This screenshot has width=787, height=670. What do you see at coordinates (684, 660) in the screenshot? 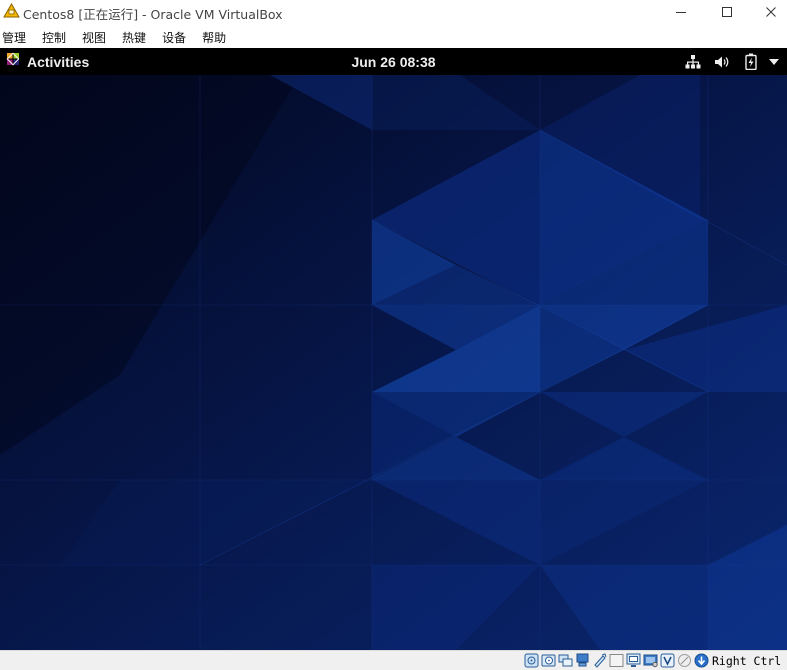
I see `mouse-integration-icon` at bounding box center [684, 660].